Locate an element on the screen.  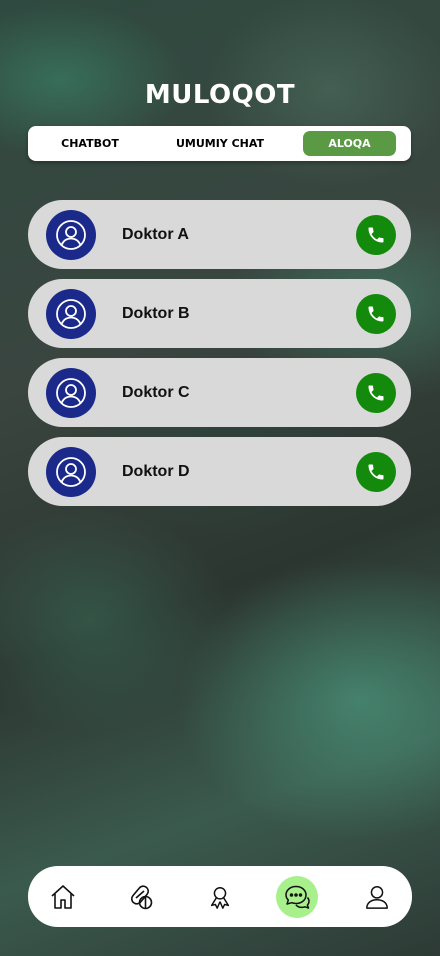
nav-chat is located at coordinates (297, 897).